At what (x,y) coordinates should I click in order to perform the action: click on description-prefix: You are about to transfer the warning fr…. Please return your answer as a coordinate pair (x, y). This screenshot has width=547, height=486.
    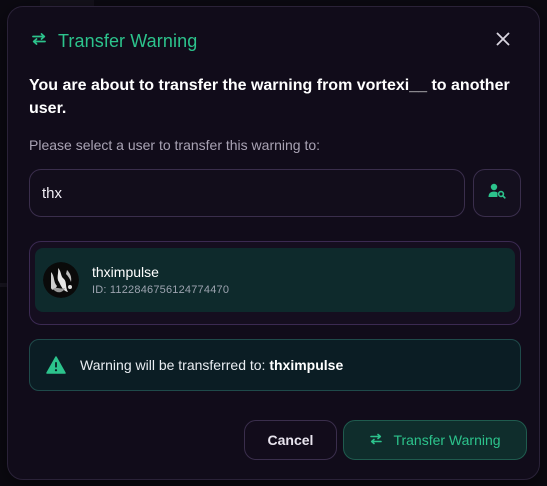
    Looking at the image, I should click on (191, 85).